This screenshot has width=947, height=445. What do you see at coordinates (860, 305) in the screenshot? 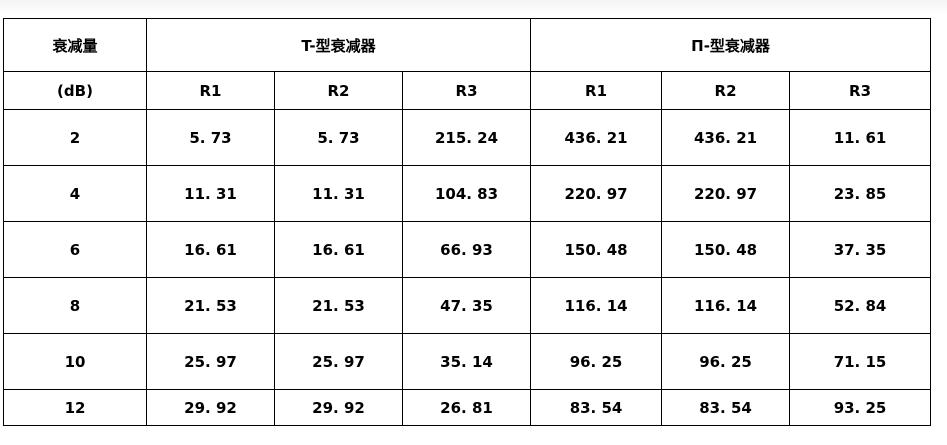
I see `pi-r3-cell: 52. 84` at bounding box center [860, 305].